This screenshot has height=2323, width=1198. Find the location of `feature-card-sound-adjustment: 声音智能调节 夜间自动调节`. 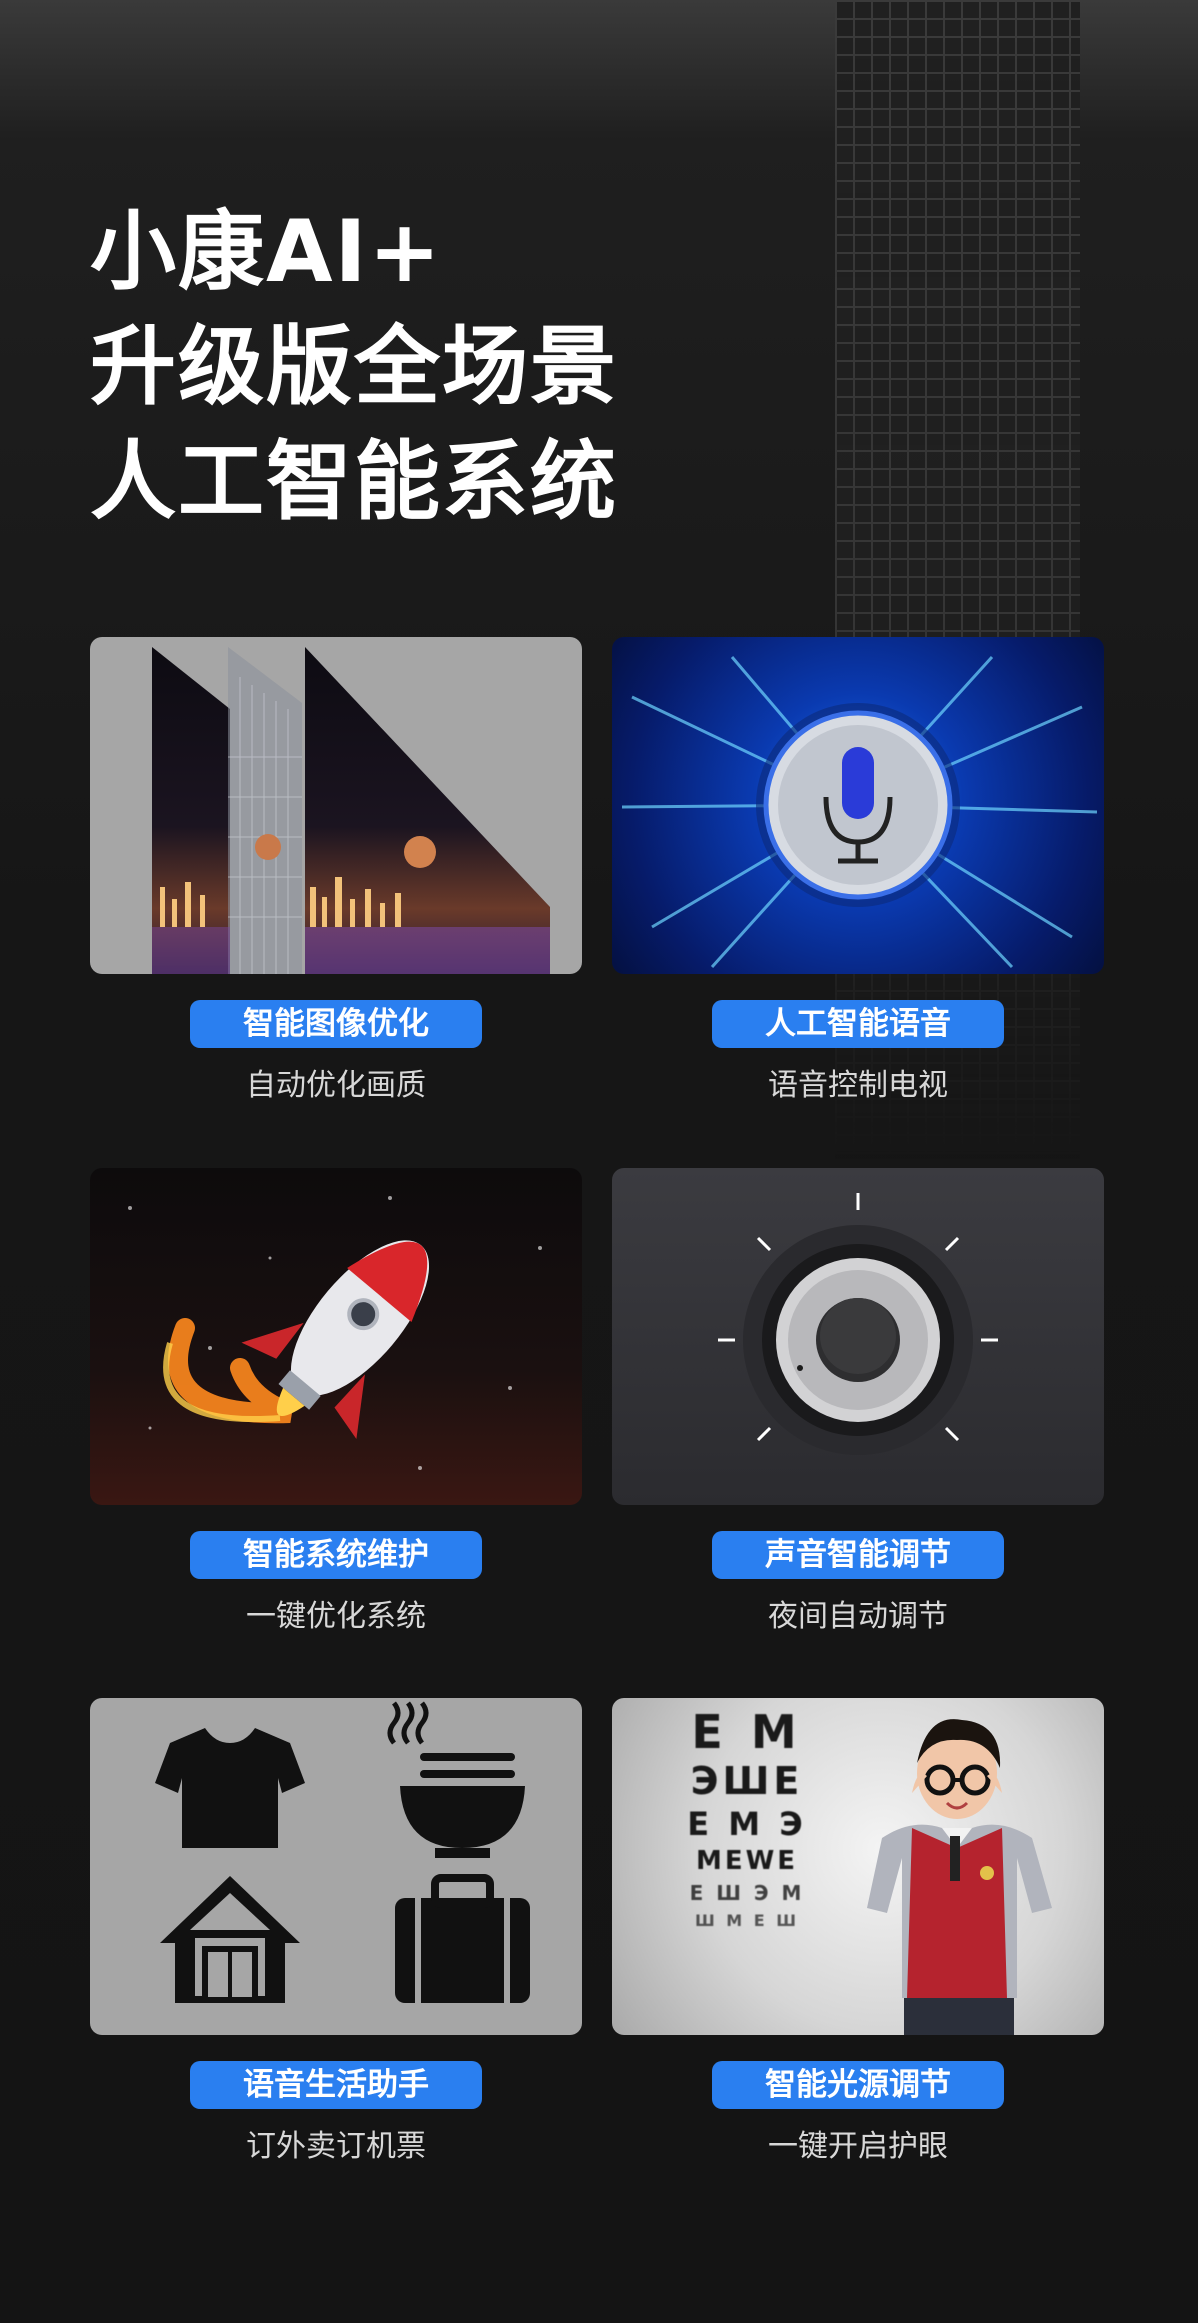

feature-card-sound-adjustment: 声音智能调节 夜间自动调节 is located at coordinates (858, 1401).